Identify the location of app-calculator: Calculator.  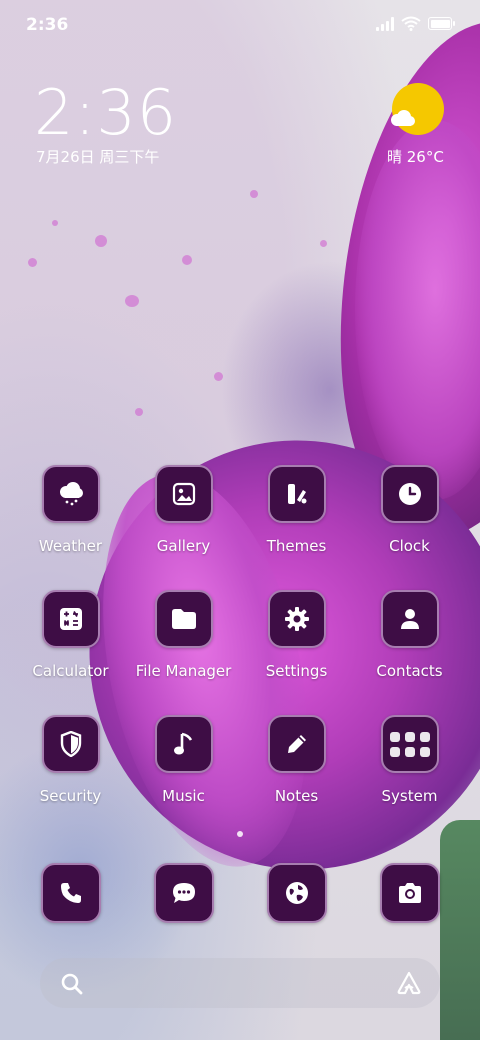
(70, 635).